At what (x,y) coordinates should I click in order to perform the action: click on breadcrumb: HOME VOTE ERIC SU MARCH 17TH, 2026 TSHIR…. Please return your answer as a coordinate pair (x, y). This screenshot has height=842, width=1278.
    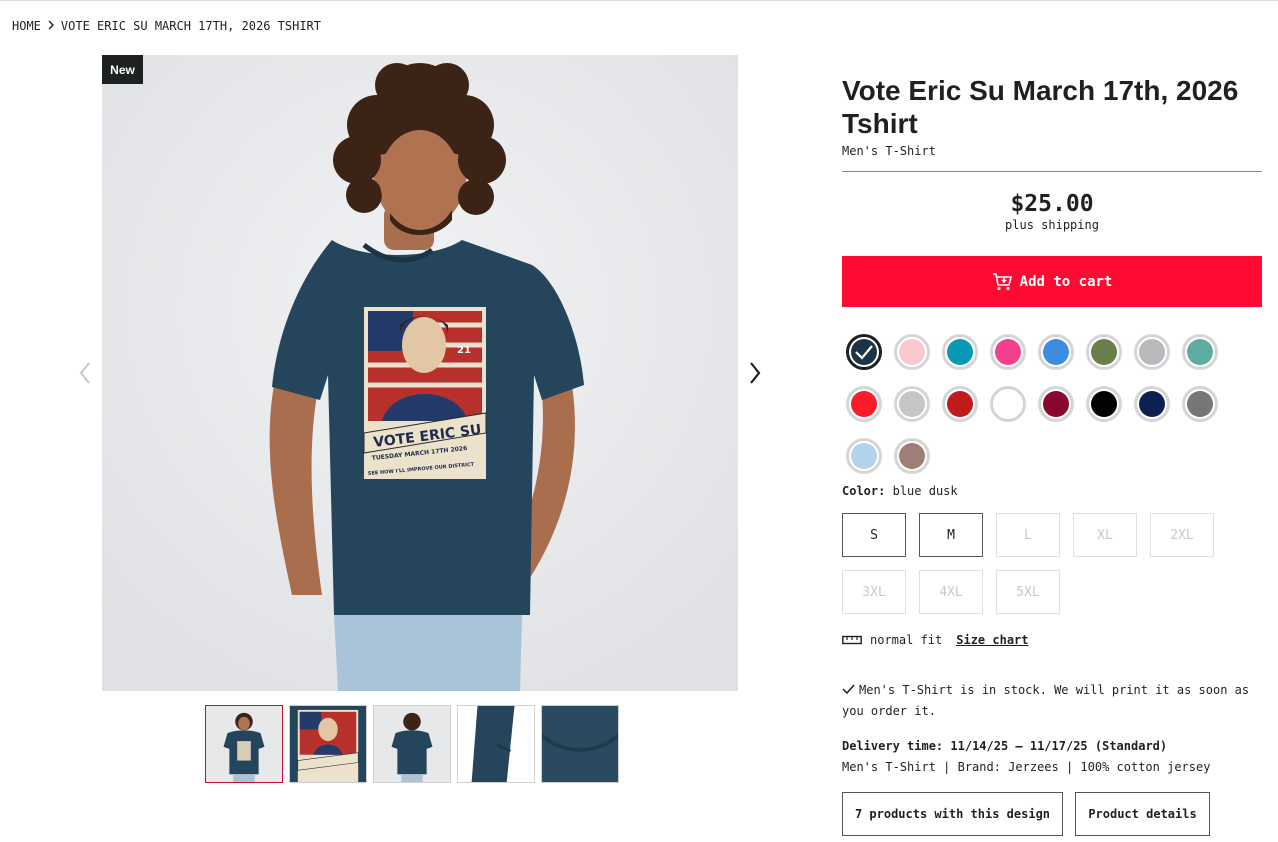
    Looking at the image, I should click on (166, 26).